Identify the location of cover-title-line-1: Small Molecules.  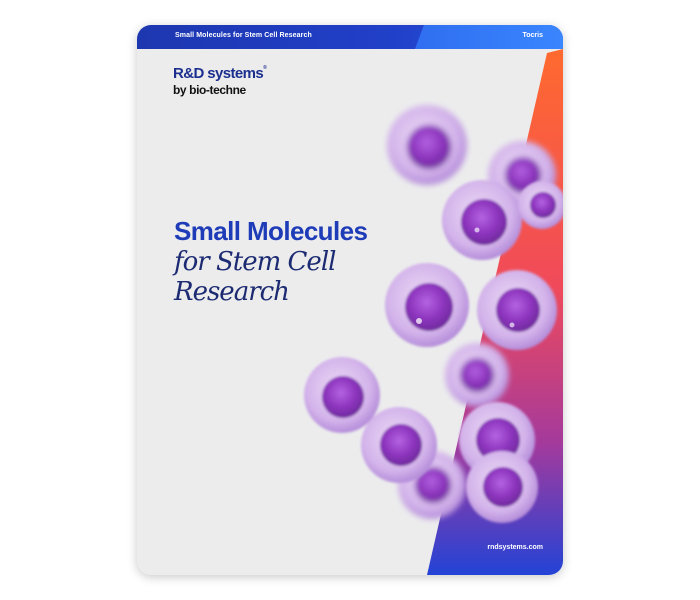
(271, 231).